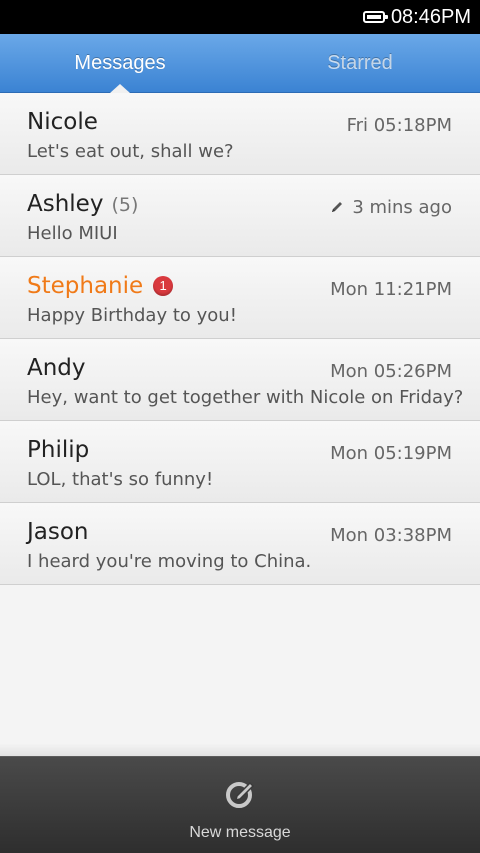 The image size is (480, 853). I want to click on status-bar: 08:46PM, so click(240, 17).